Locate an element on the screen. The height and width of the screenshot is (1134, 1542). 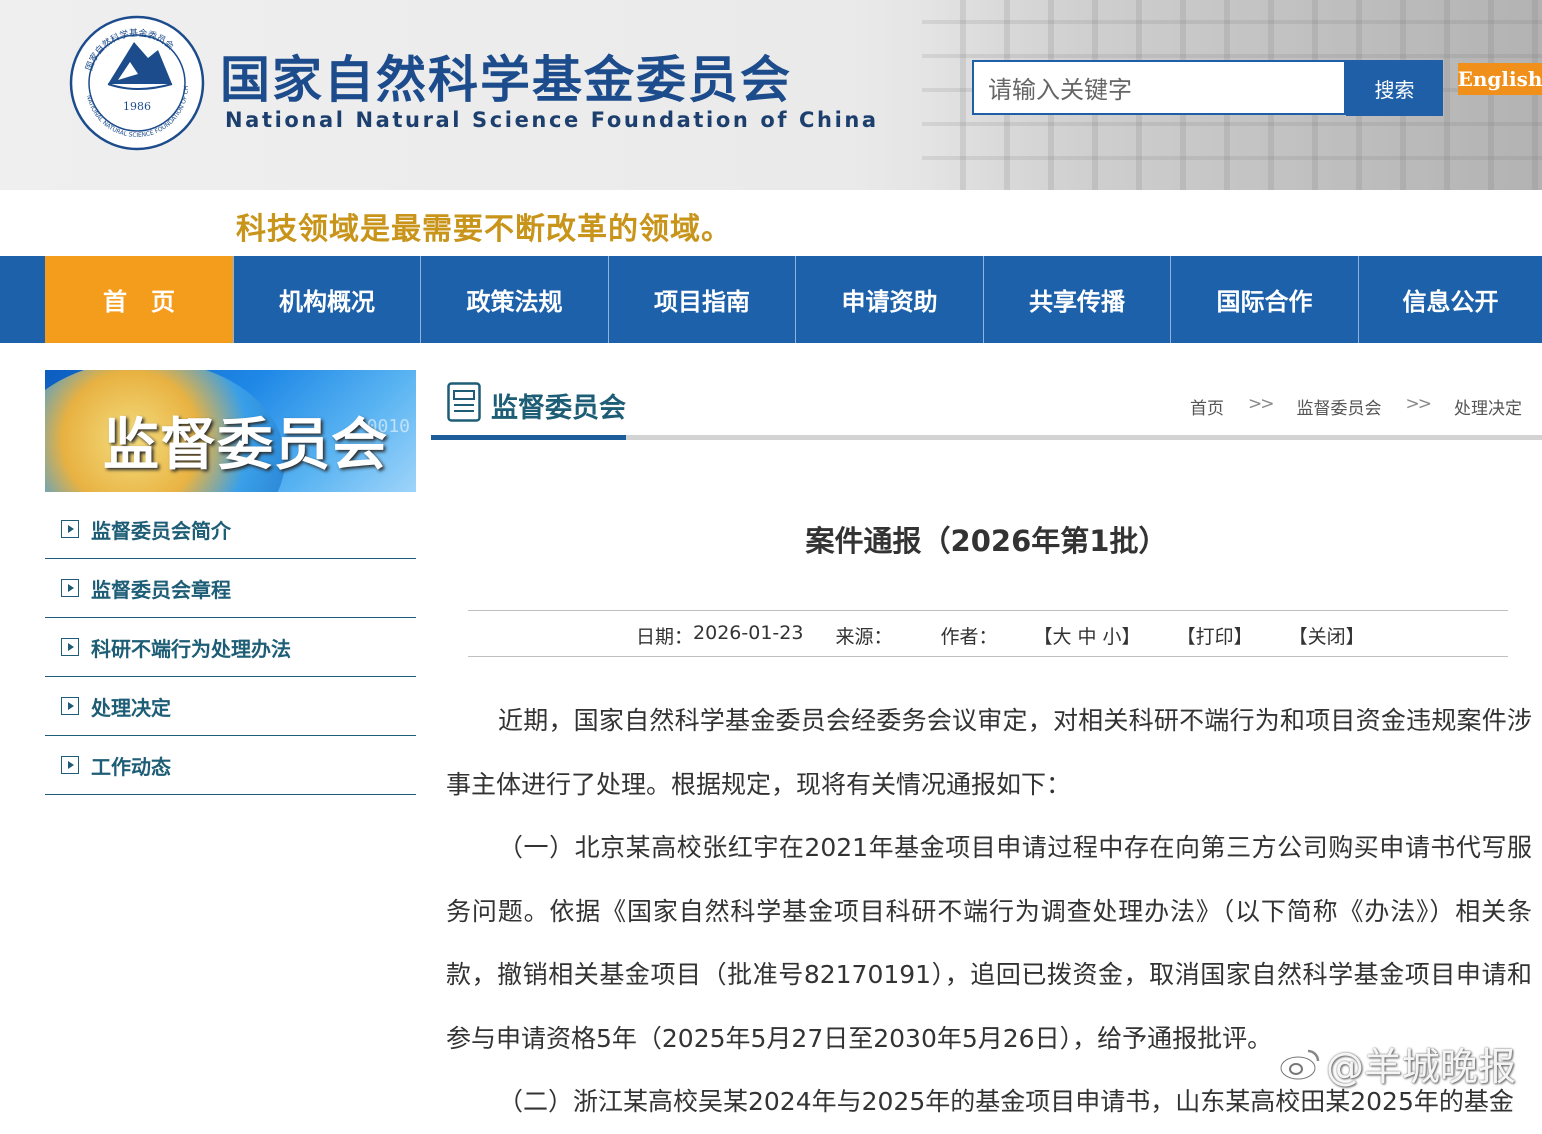
search-input: 请输入关键字 is located at coordinates (1159, 87).